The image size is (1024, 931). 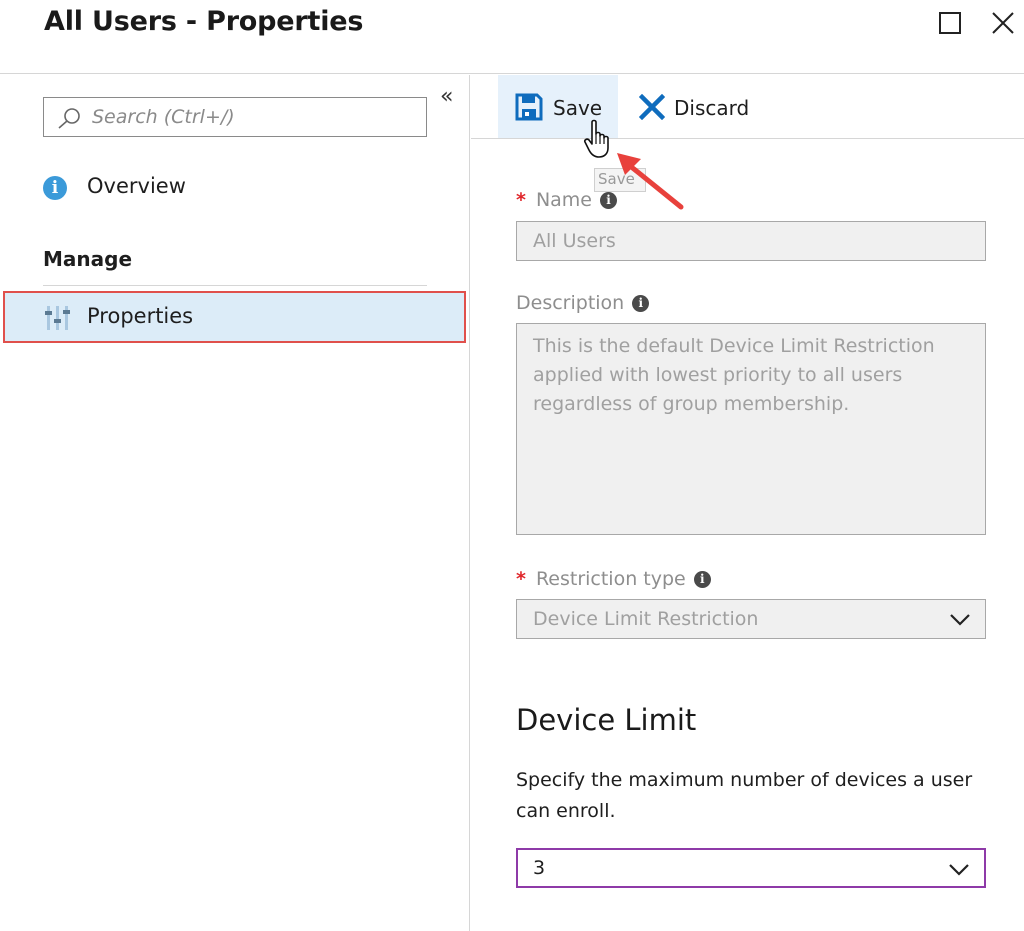 What do you see at coordinates (570, 303) in the screenshot?
I see `description-label-text: Description` at bounding box center [570, 303].